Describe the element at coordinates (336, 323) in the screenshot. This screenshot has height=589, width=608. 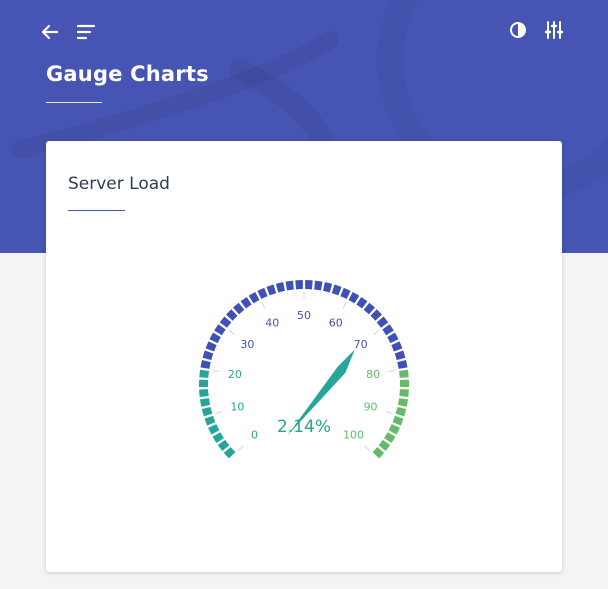
I see `gauge-tick-label: 60` at that location.